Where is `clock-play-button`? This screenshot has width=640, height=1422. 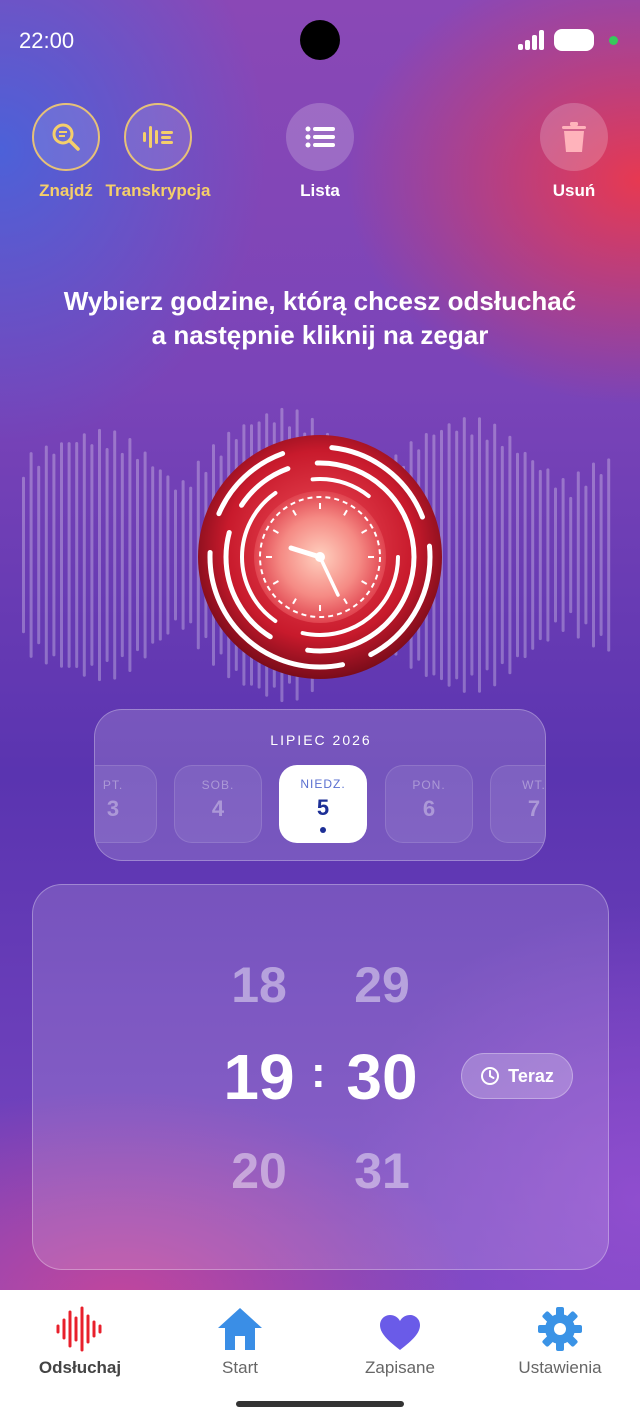
clock-play-button is located at coordinates (320, 557).